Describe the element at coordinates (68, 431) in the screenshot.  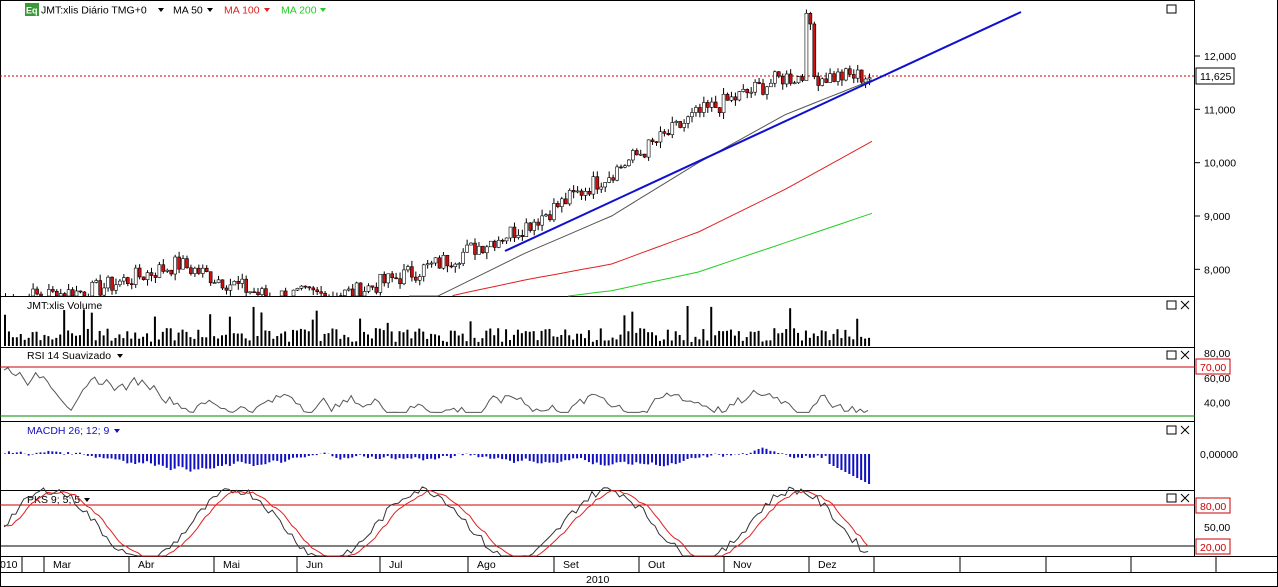
I see `macd-label: MACDH 26; 12; 9` at that location.